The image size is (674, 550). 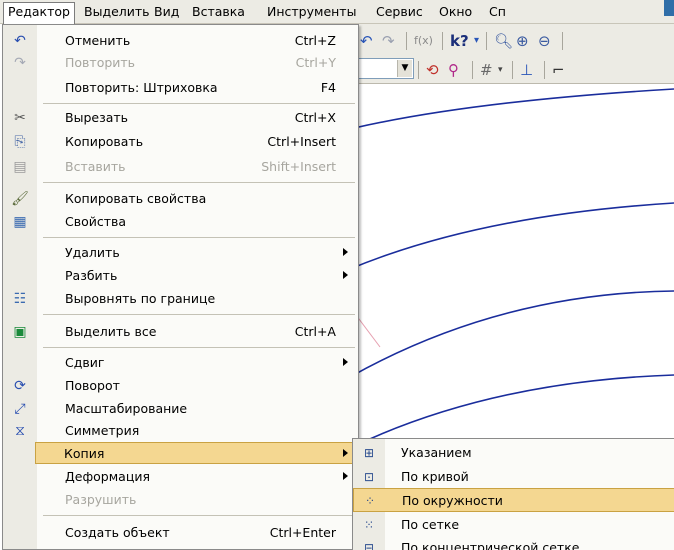 I want to click on submenu-item-by-circle: ⁘ По окружности, so click(x=513, y=500).